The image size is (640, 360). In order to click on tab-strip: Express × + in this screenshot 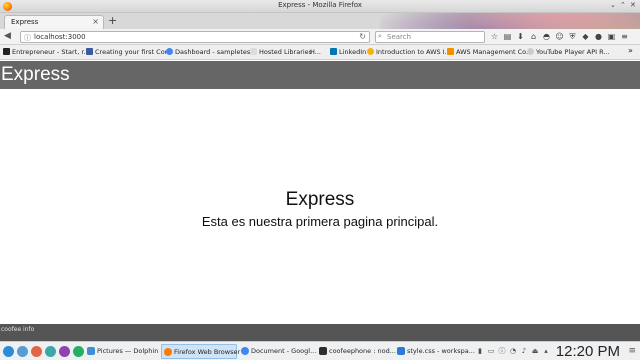, I will do `click(320, 21)`.